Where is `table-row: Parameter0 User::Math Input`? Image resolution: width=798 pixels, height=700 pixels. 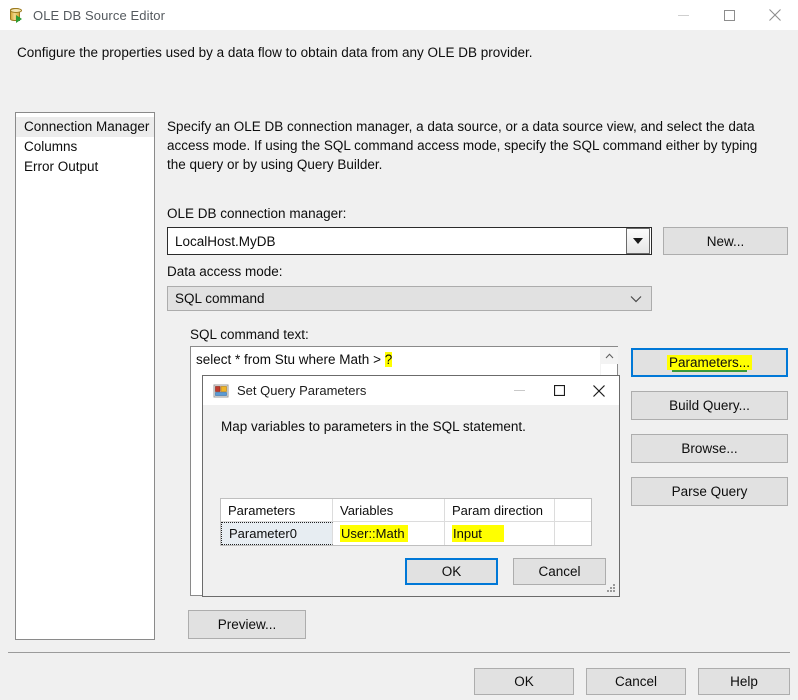 table-row: Parameter0 User::Math Input is located at coordinates (406, 533).